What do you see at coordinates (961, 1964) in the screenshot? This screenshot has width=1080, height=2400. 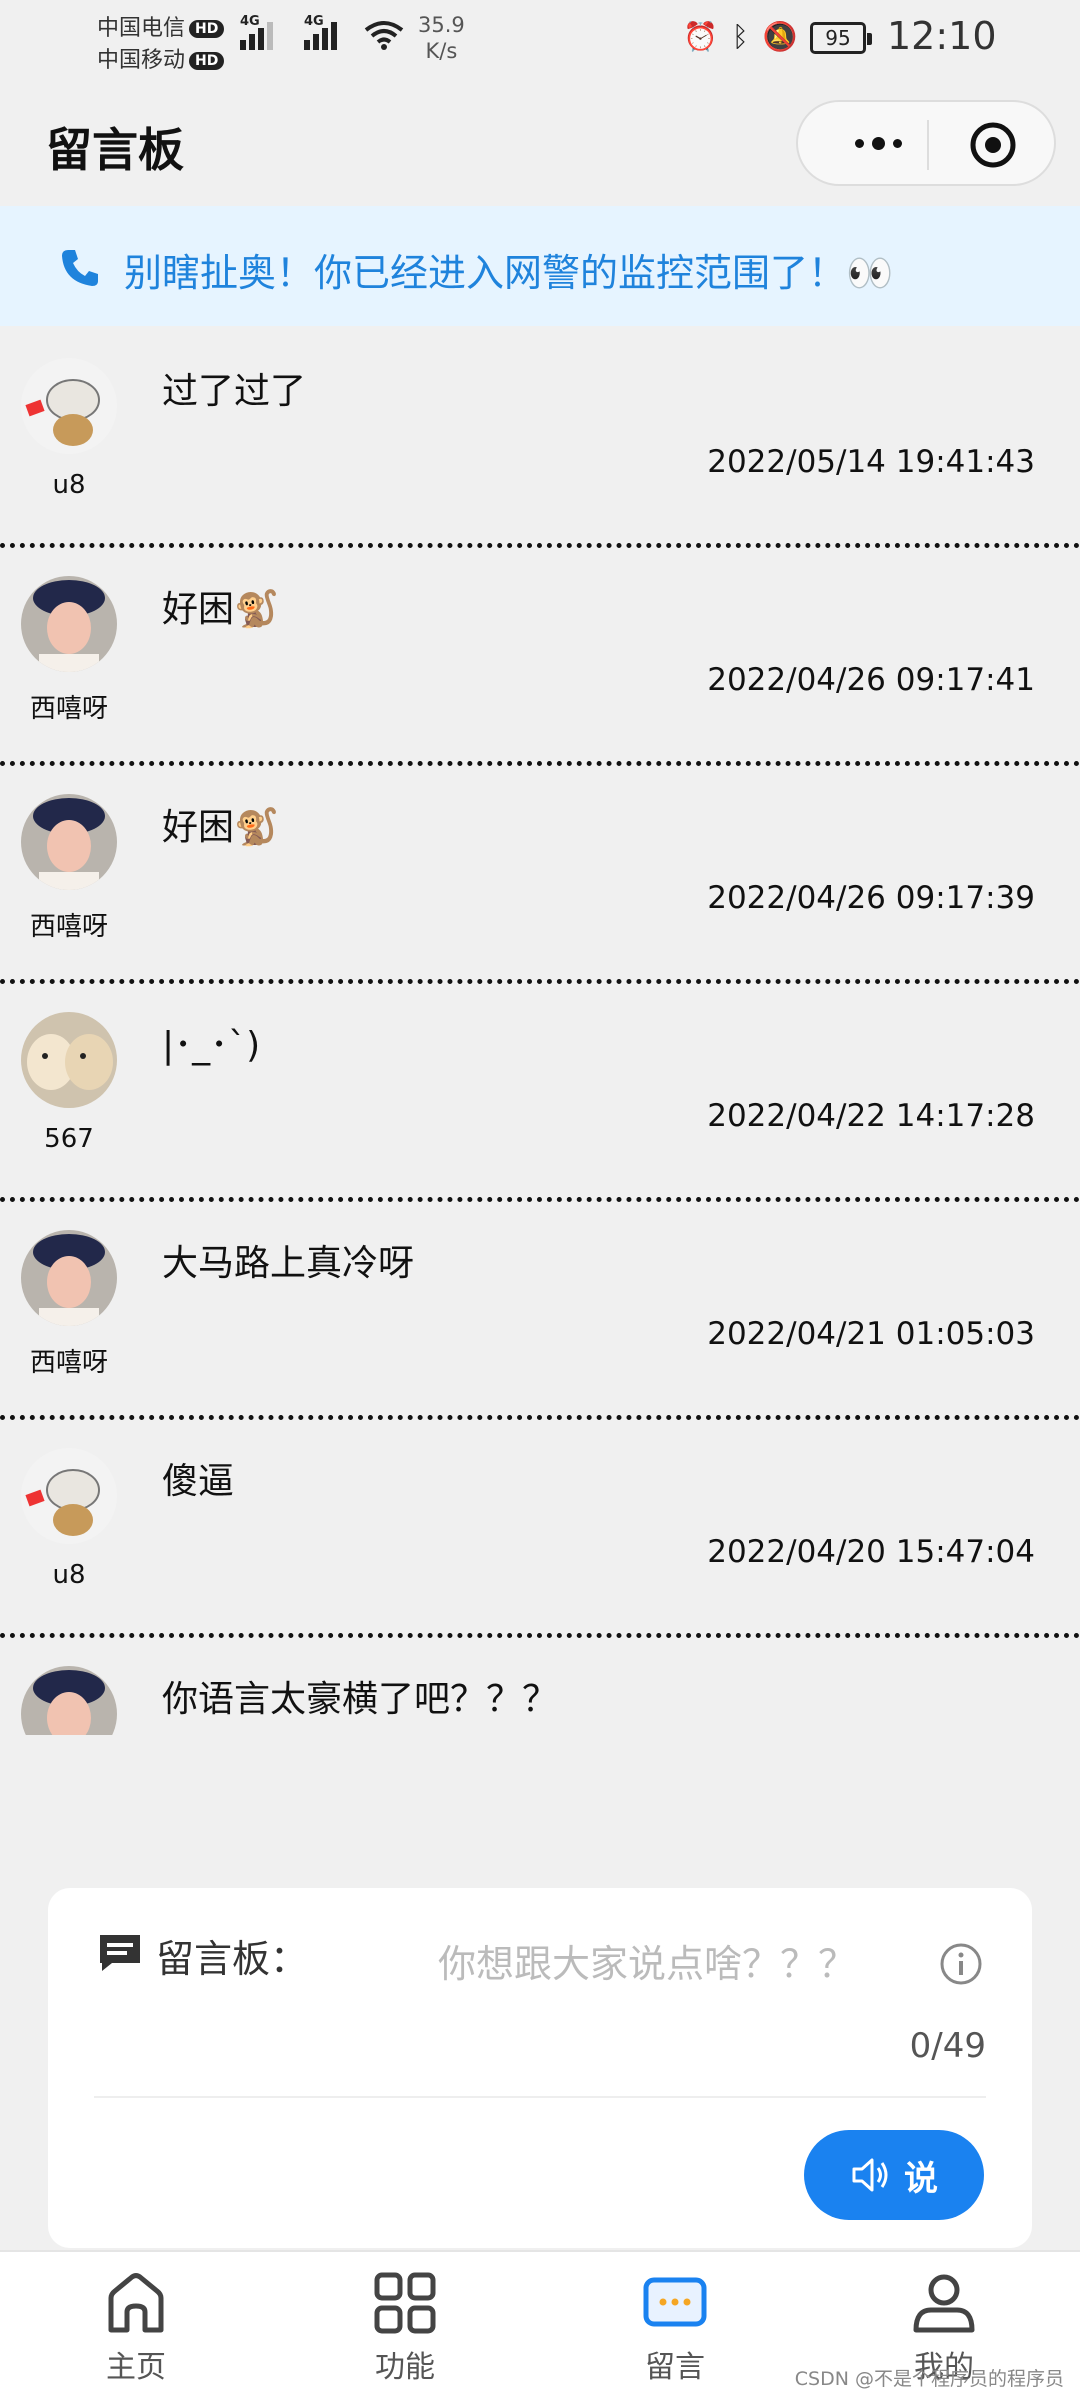 I see `info-icon` at bounding box center [961, 1964].